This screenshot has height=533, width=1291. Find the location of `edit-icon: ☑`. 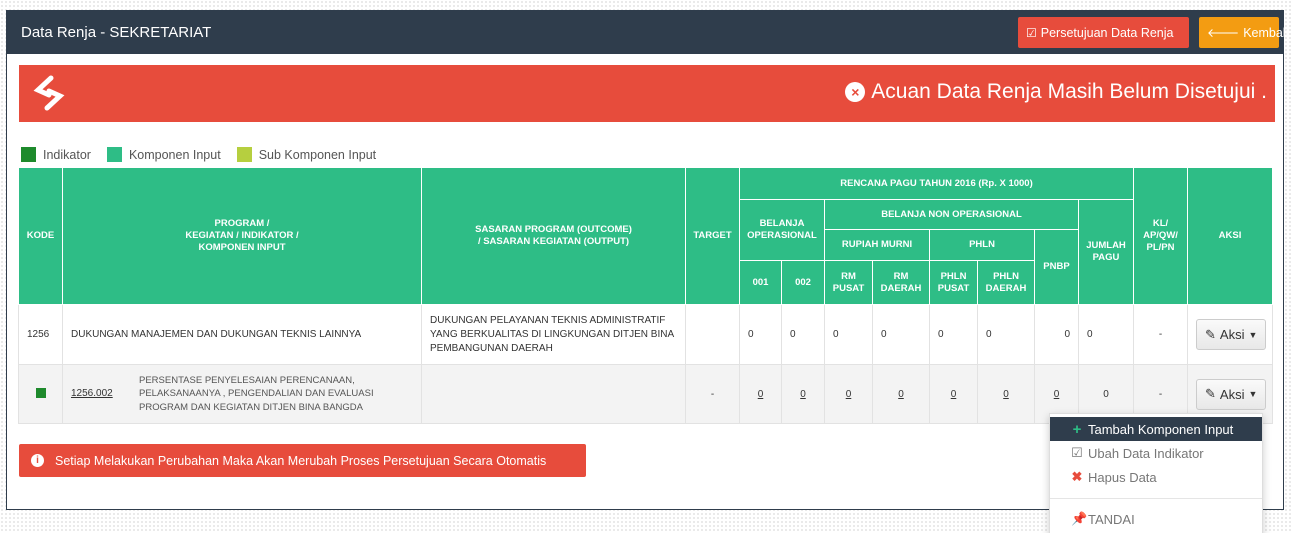

edit-icon: ☑ is located at coordinates (1077, 452).